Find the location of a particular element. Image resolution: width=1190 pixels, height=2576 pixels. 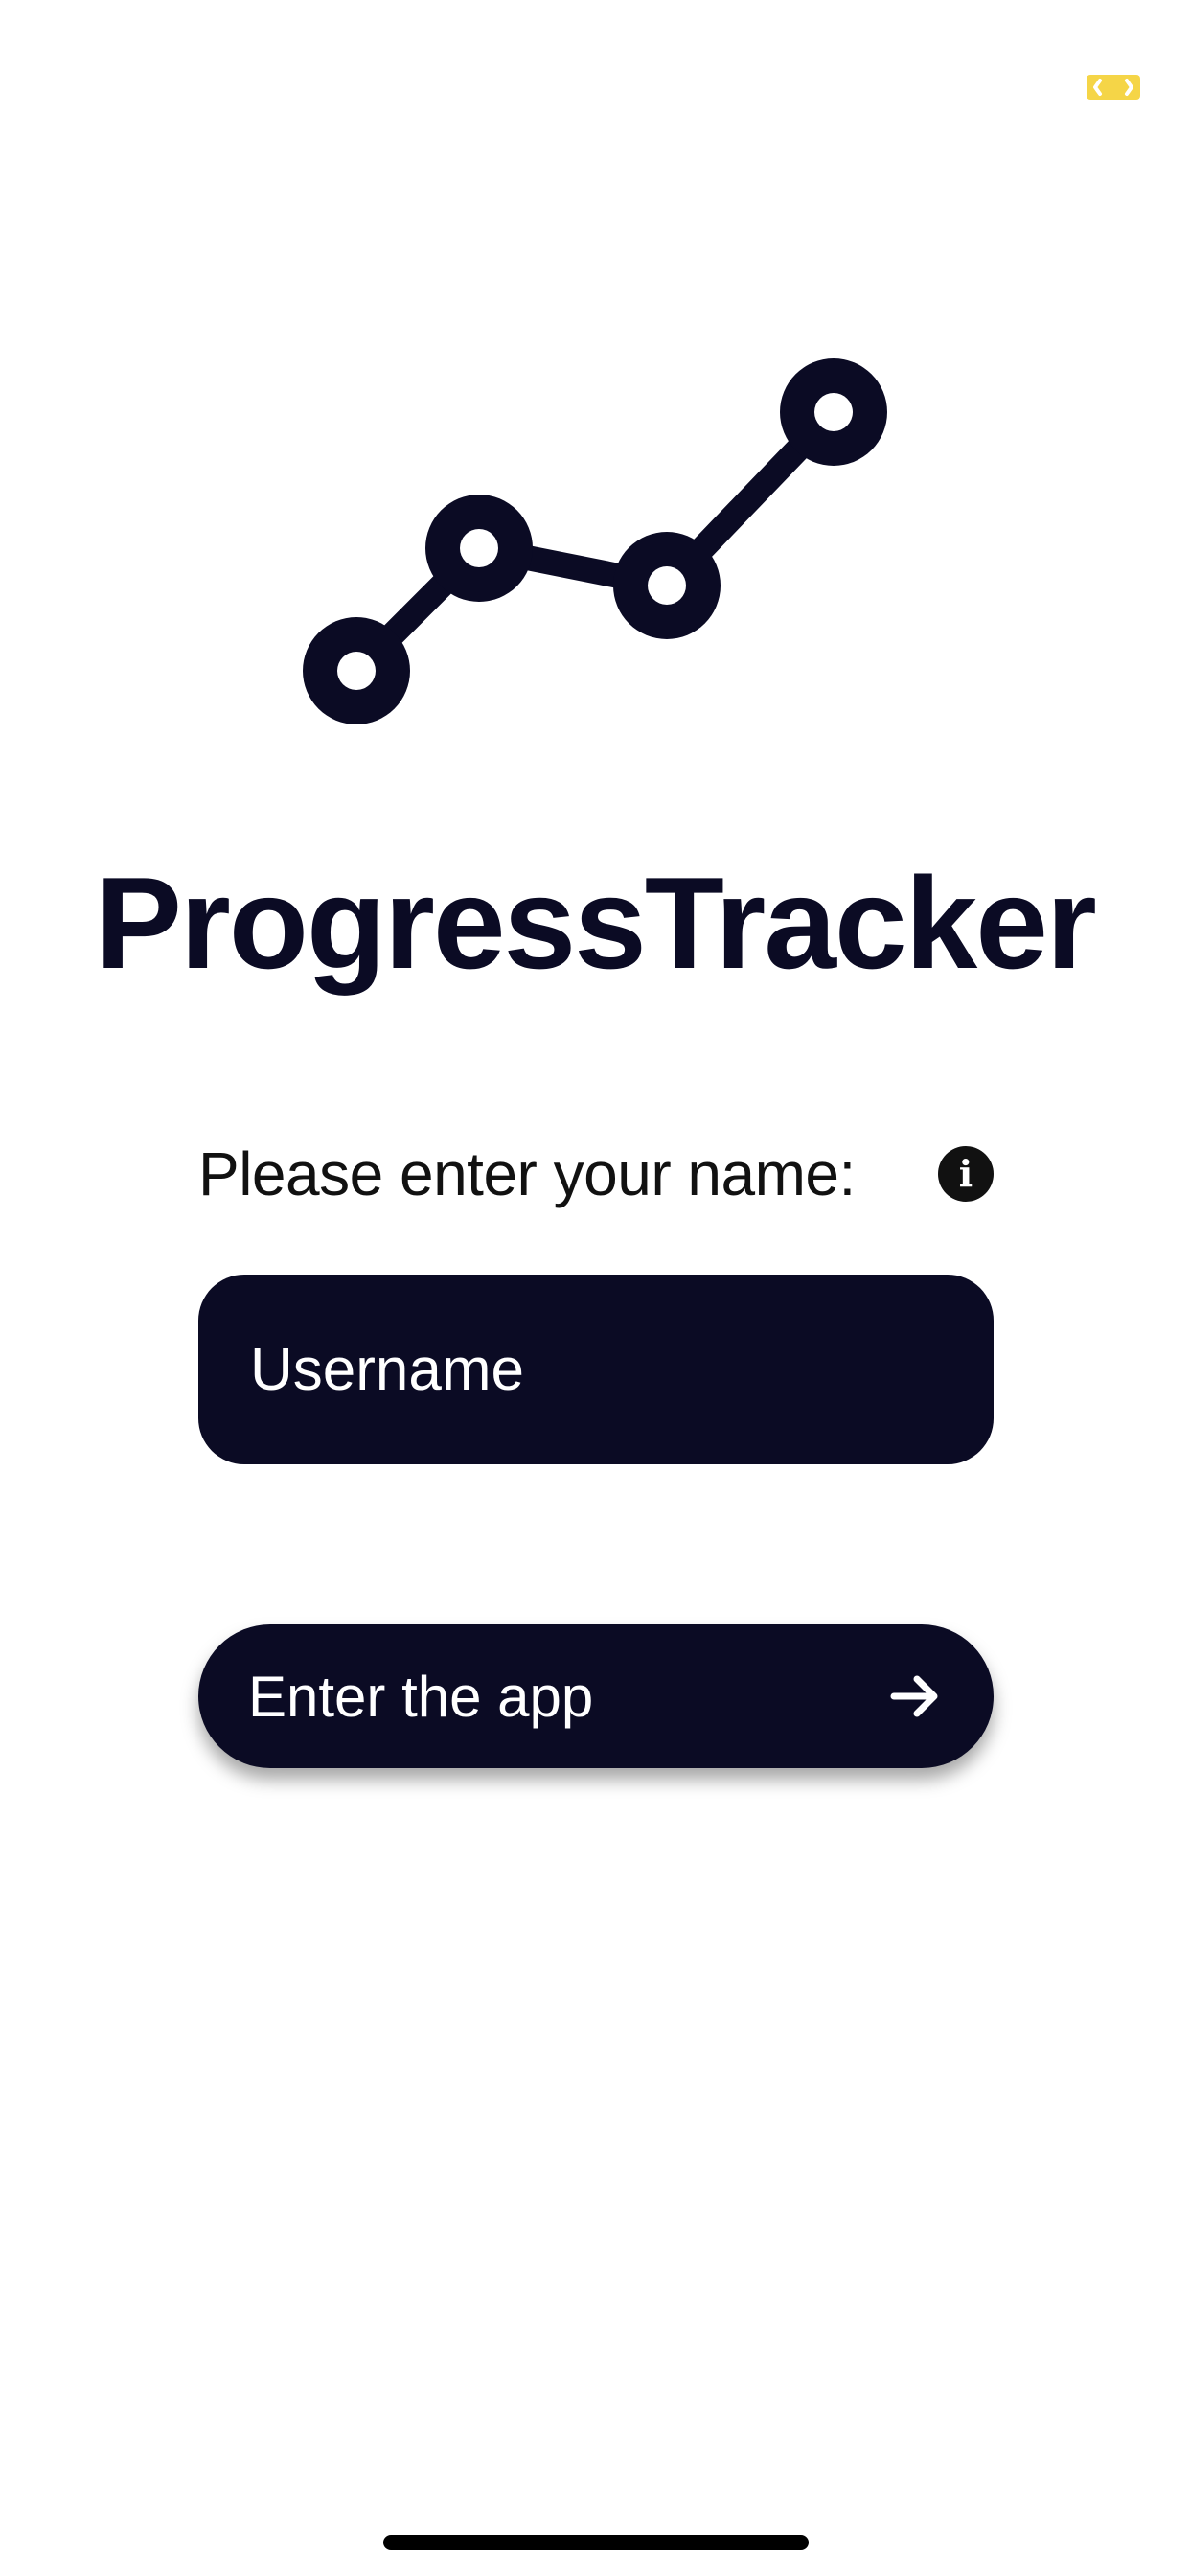

arrow-right-icon is located at coordinates (915, 1696).